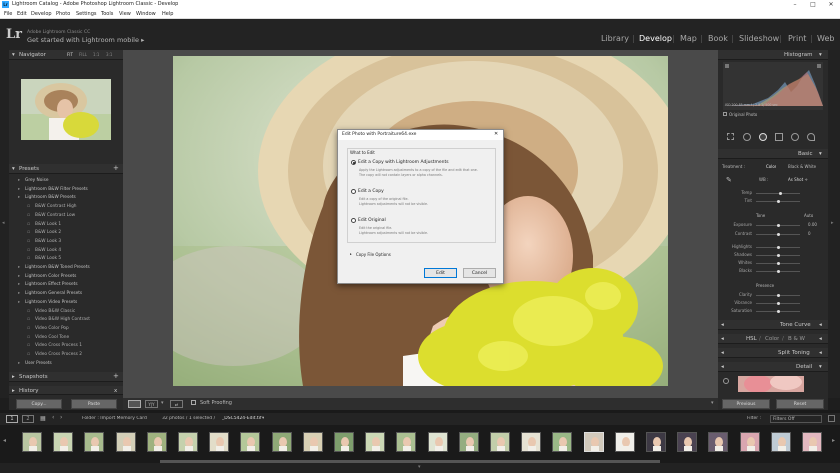 This screenshot has height=473, width=840. I want to click on color-tab: Color, so click(772, 339).